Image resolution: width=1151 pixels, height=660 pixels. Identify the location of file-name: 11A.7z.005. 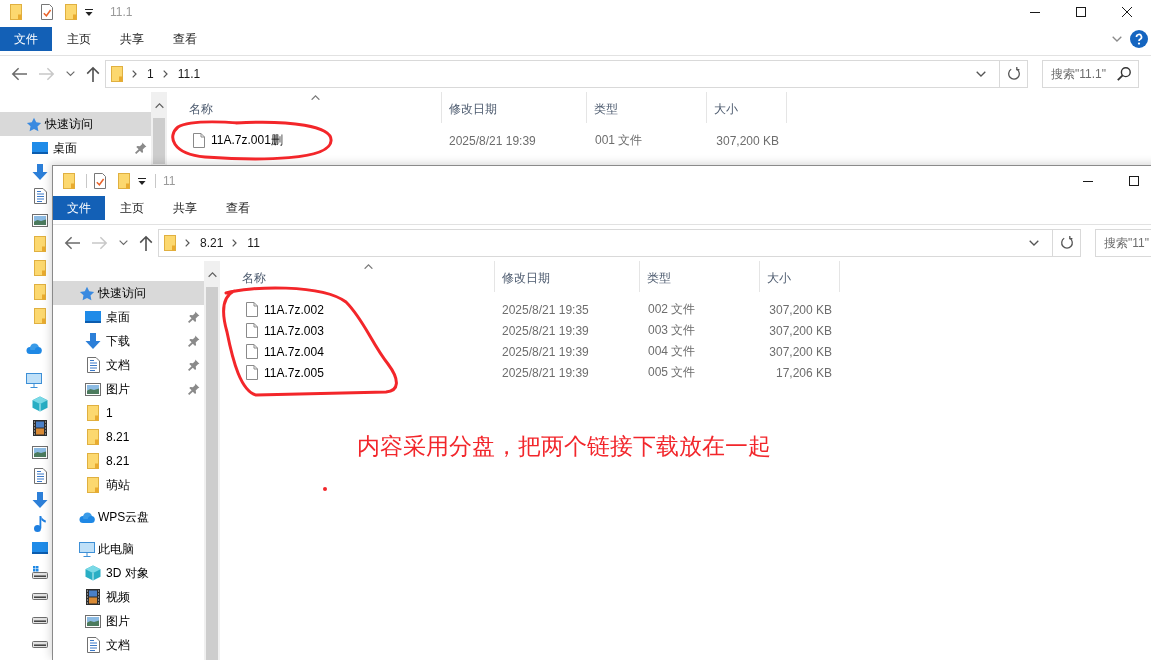
(294, 372).